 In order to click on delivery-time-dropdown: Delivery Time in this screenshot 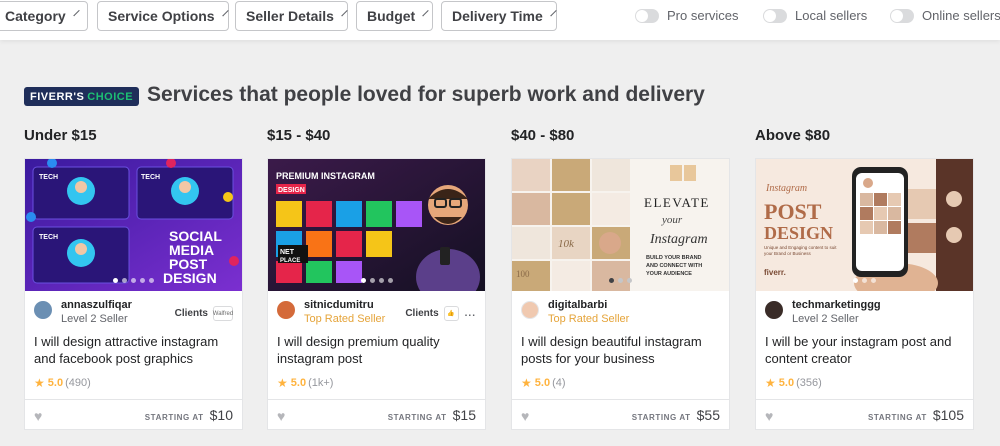, I will do `click(499, 16)`.